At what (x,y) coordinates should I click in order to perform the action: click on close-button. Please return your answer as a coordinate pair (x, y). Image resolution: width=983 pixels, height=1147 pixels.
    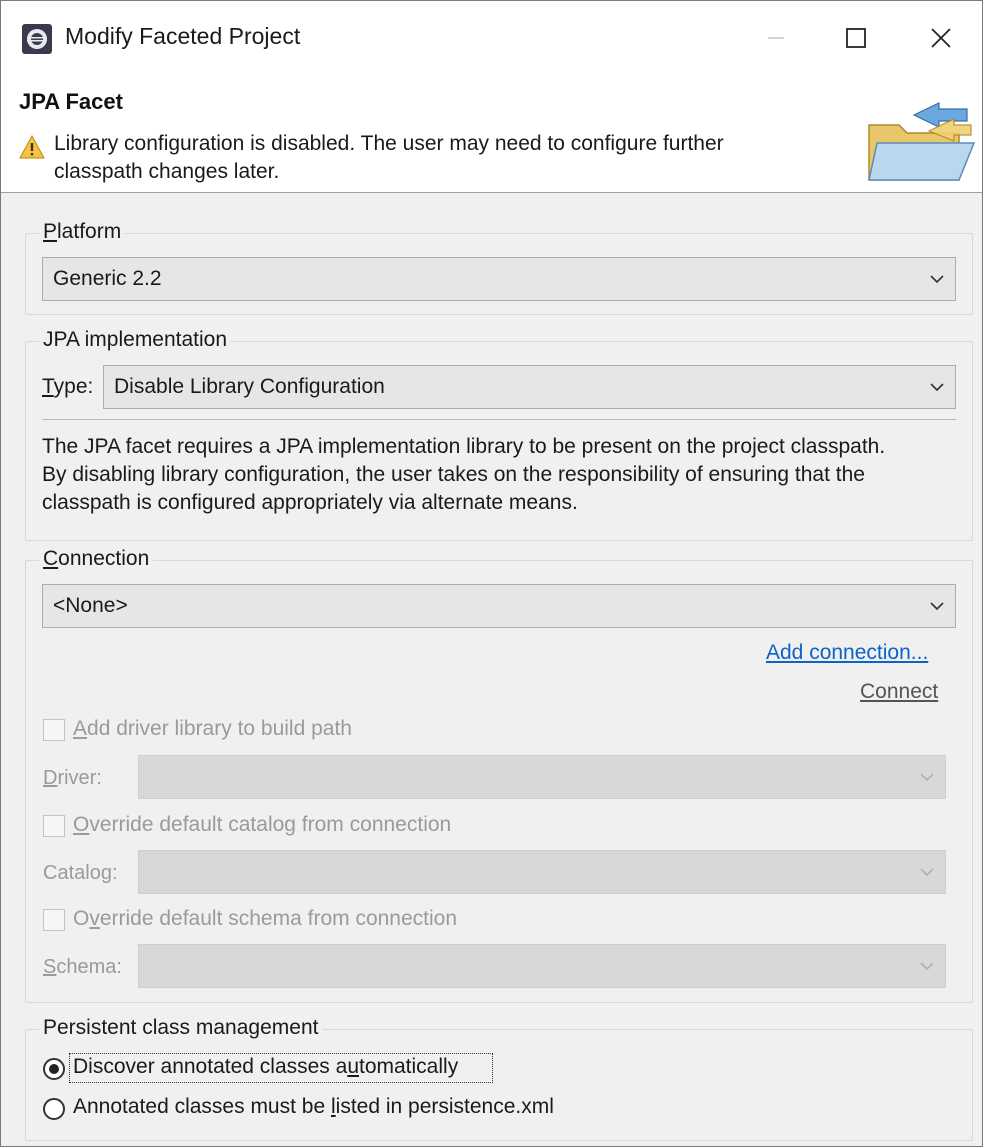
    Looking at the image, I should click on (941, 38).